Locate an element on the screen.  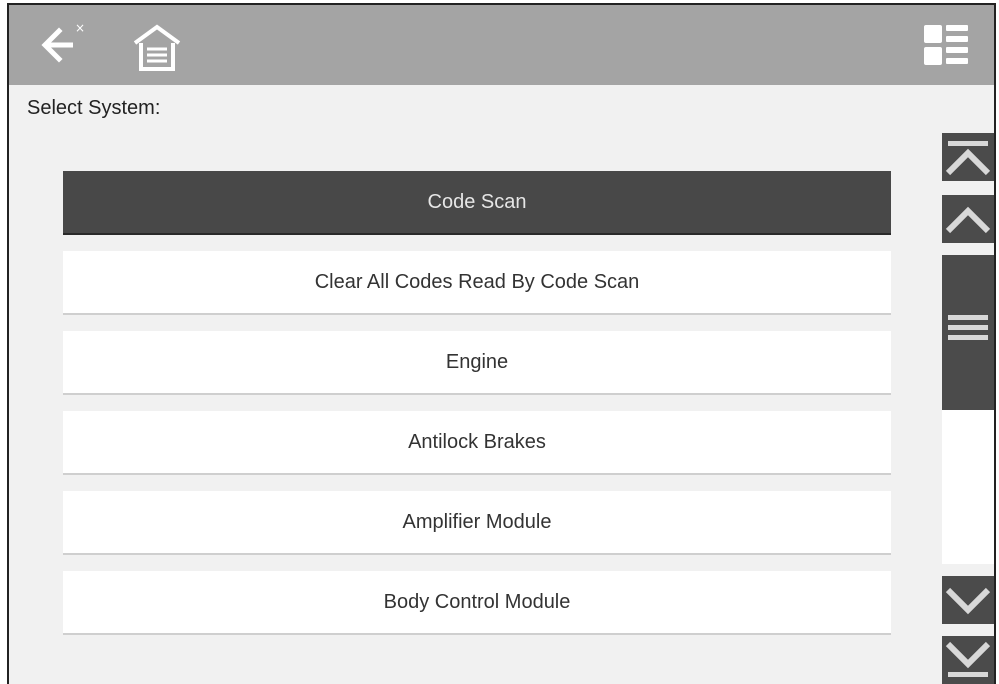
home-icon is located at coordinates (157, 47).